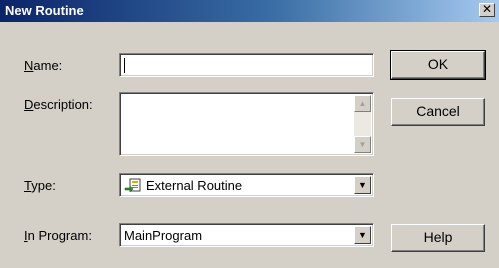  I want to click on title-bar: New Routine ✕, so click(249, 11).